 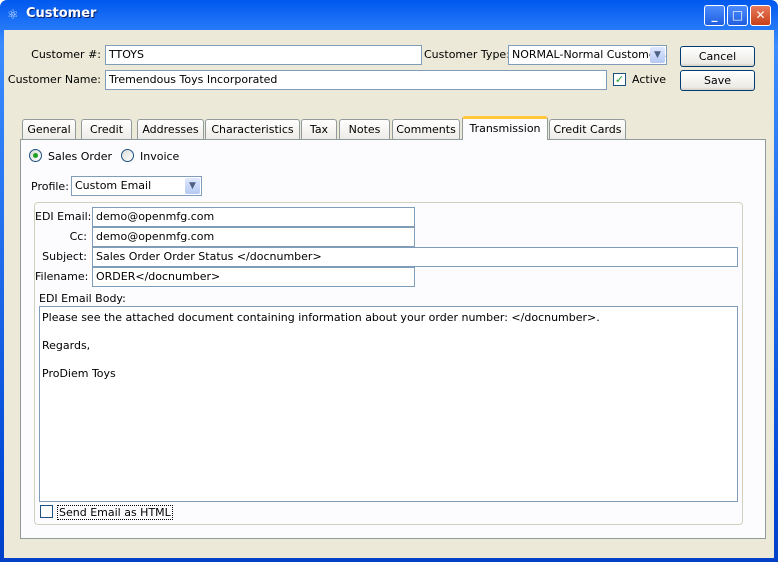 What do you see at coordinates (505, 128) in the screenshot?
I see `tab-transmission: Transmission` at bounding box center [505, 128].